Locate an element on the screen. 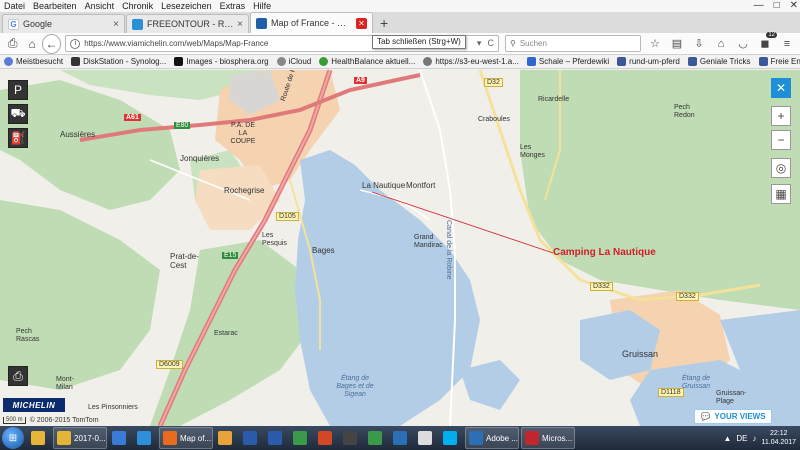 Image resolution: width=800 pixels, height=450 pixels. map-scale: 500 m © 2006-2015 TomTom is located at coordinates (51, 420).